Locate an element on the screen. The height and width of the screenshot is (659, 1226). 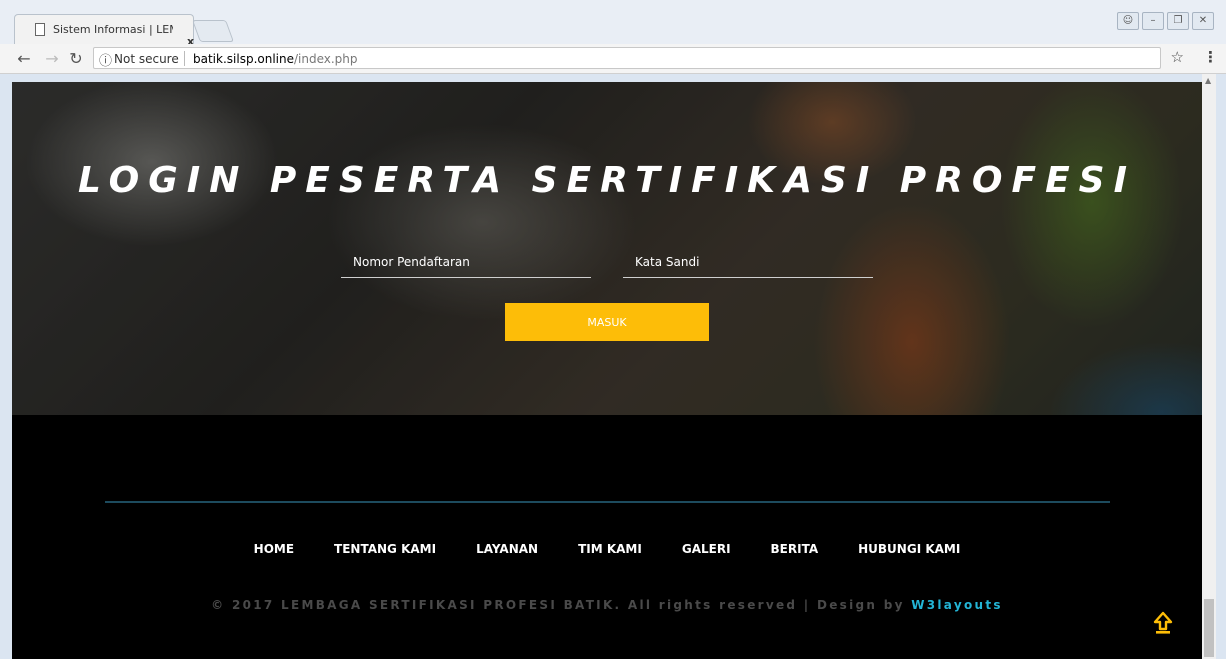
password-field is located at coordinates (748, 264).